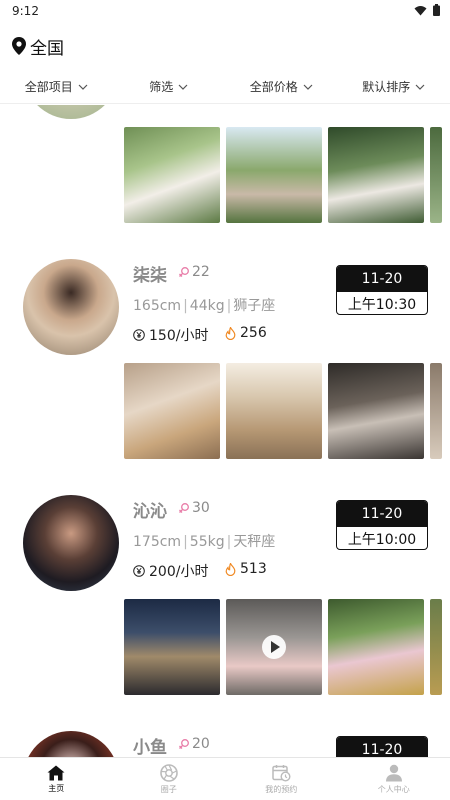 This screenshot has width=450, height=800. I want to click on popularity-value: 256, so click(253, 333).